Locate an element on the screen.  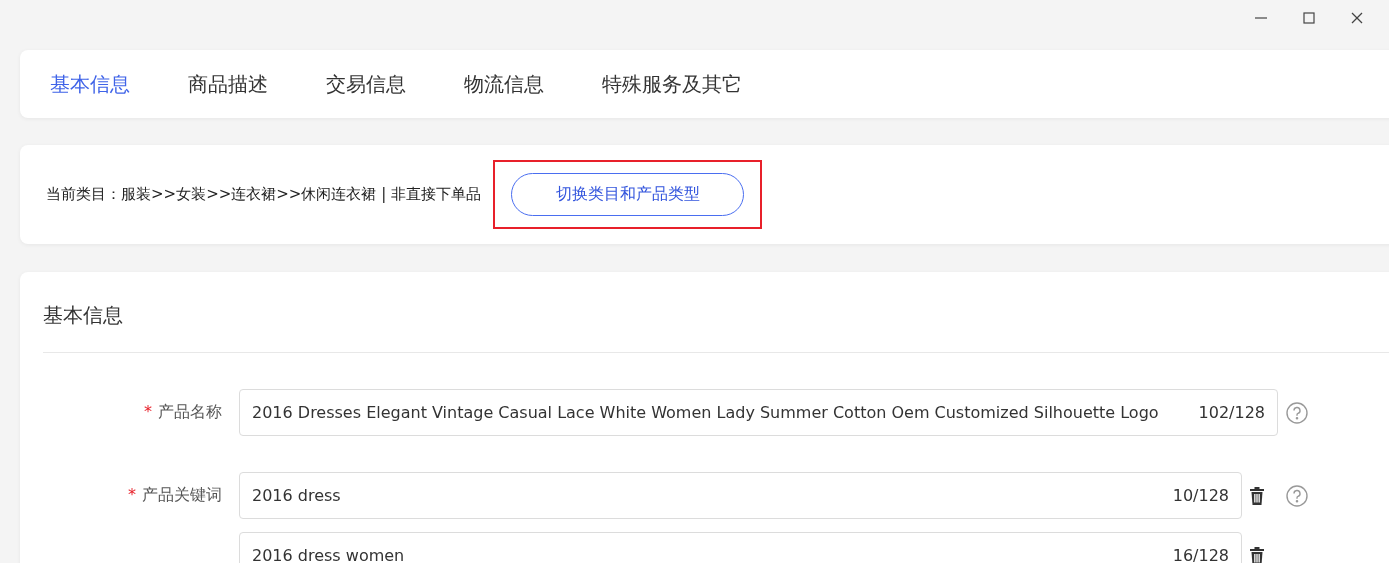
input-field: 2016 Dresses Elegant Vintage Casual Lace White Women Lady Summer Cotton Oem Customized Silhouette Logo 102/128 is located at coordinates (758, 412).